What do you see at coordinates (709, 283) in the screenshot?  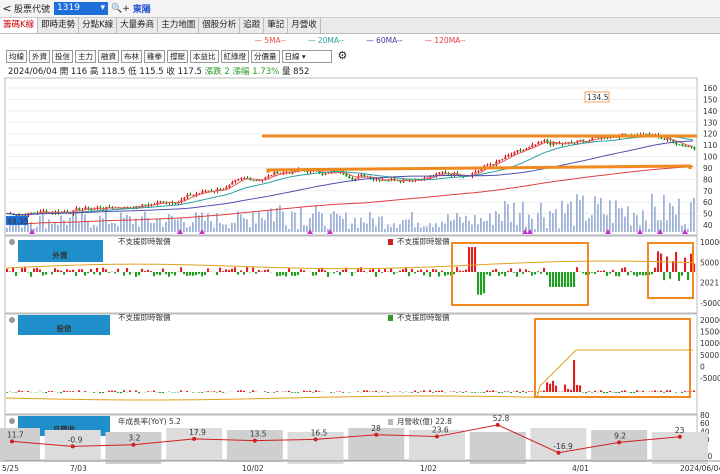 I see `foreign-axis-label: 2021` at bounding box center [709, 283].